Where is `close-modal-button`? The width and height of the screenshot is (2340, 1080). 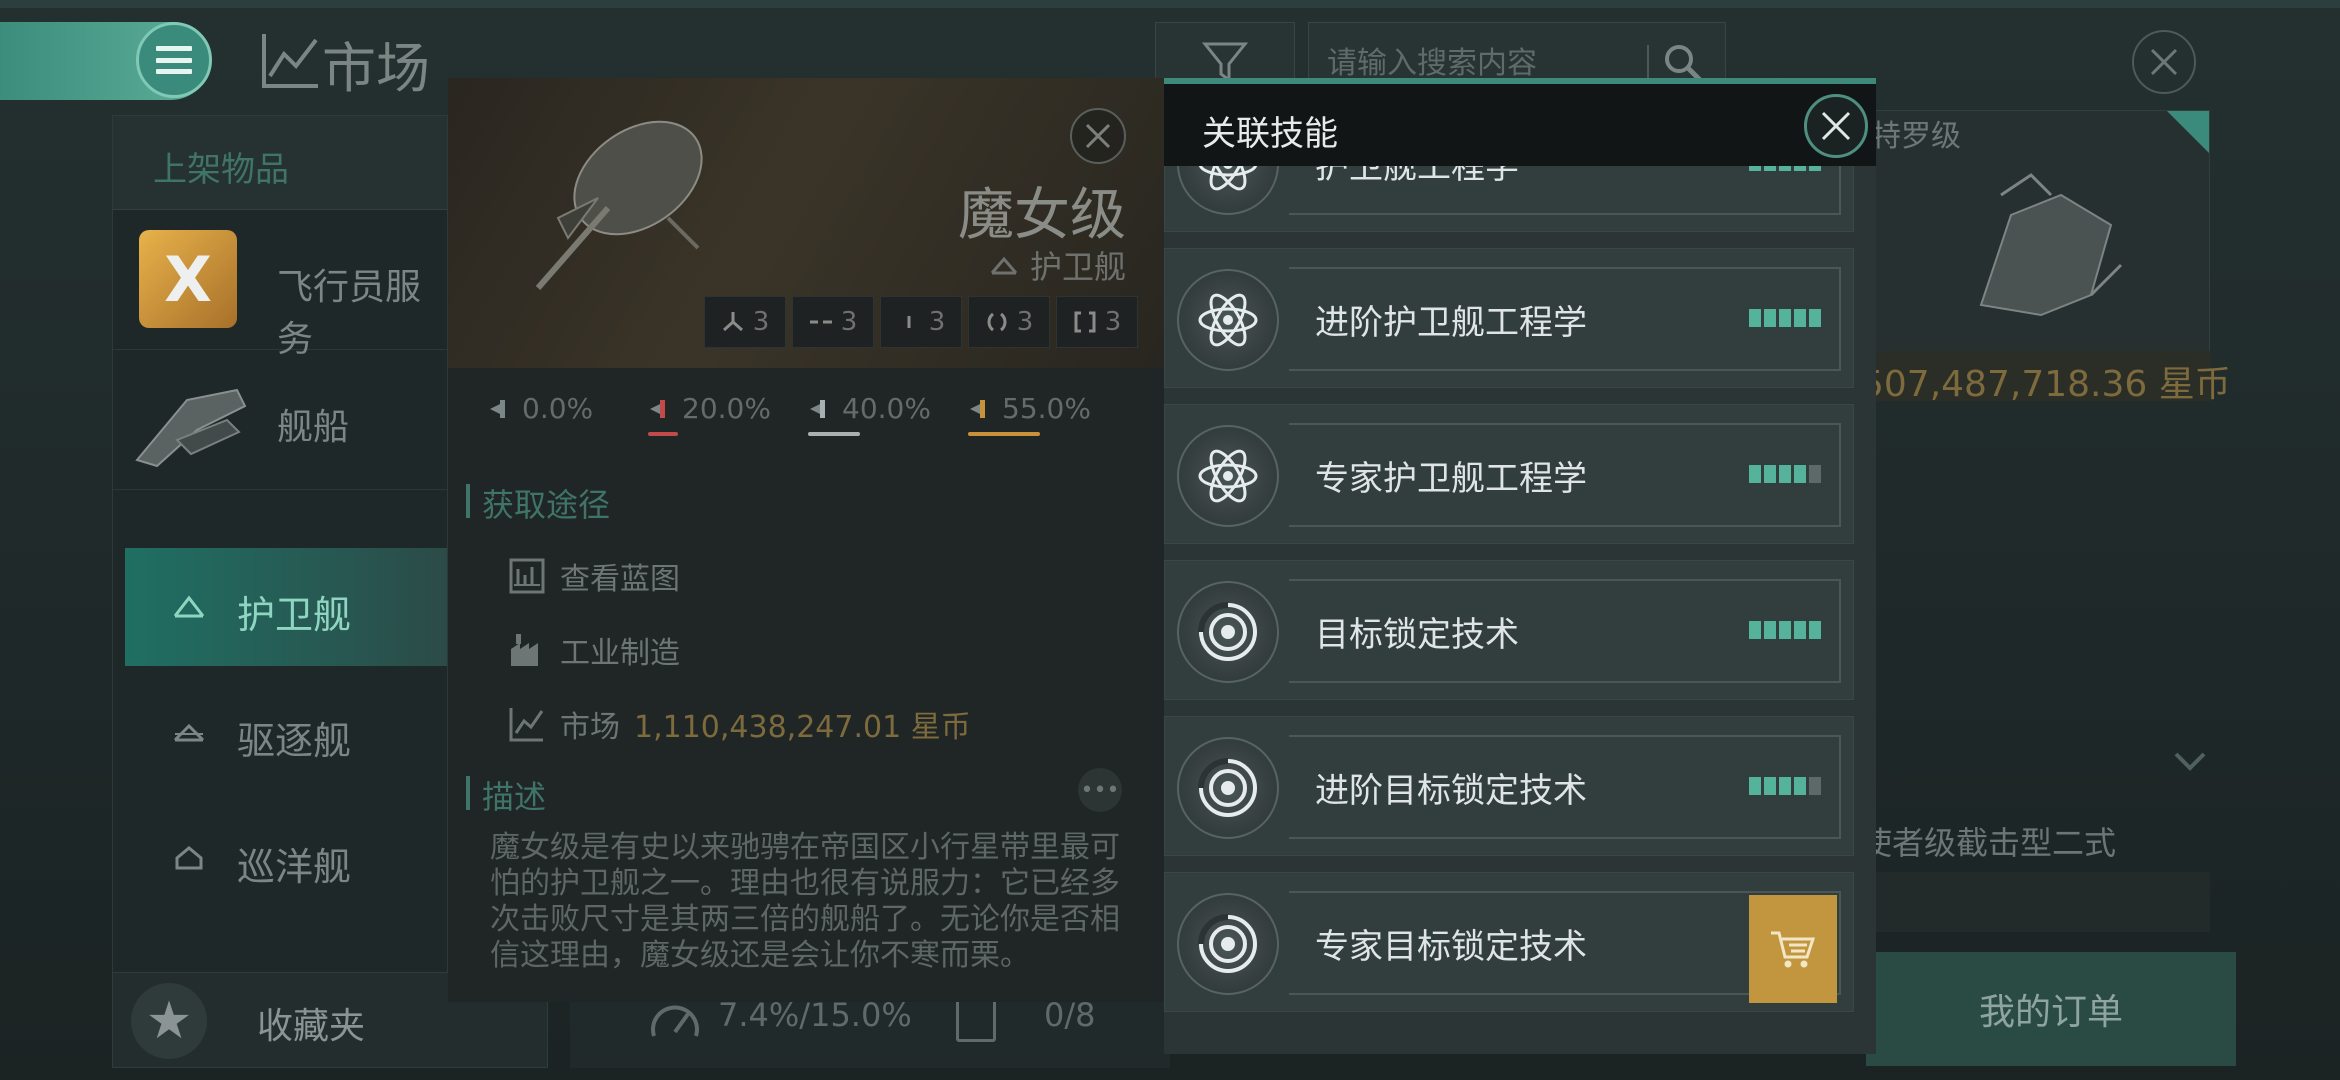
close-modal-button is located at coordinates (1836, 126).